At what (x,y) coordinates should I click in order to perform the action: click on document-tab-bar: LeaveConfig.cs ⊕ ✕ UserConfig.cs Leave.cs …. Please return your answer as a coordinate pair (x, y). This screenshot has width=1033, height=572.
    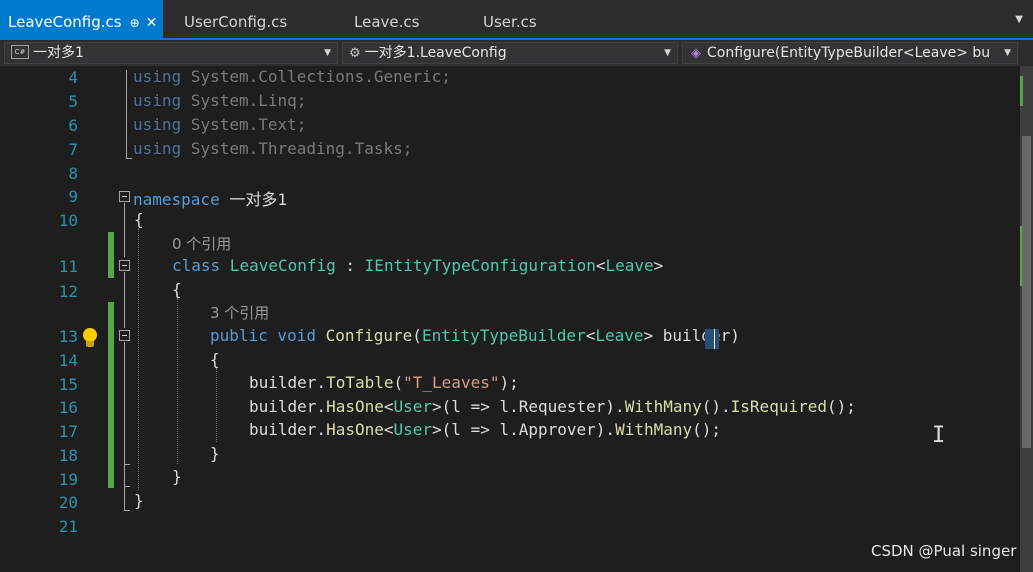
    Looking at the image, I should click on (516, 20).